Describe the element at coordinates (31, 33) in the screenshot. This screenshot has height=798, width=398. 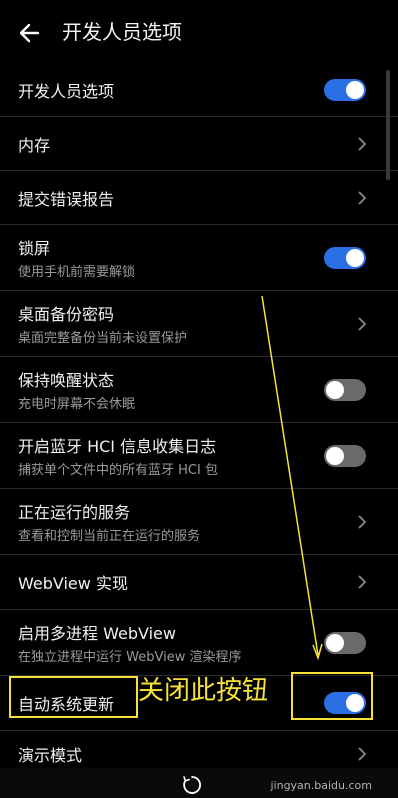
I see `arrow-left-icon` at that location.